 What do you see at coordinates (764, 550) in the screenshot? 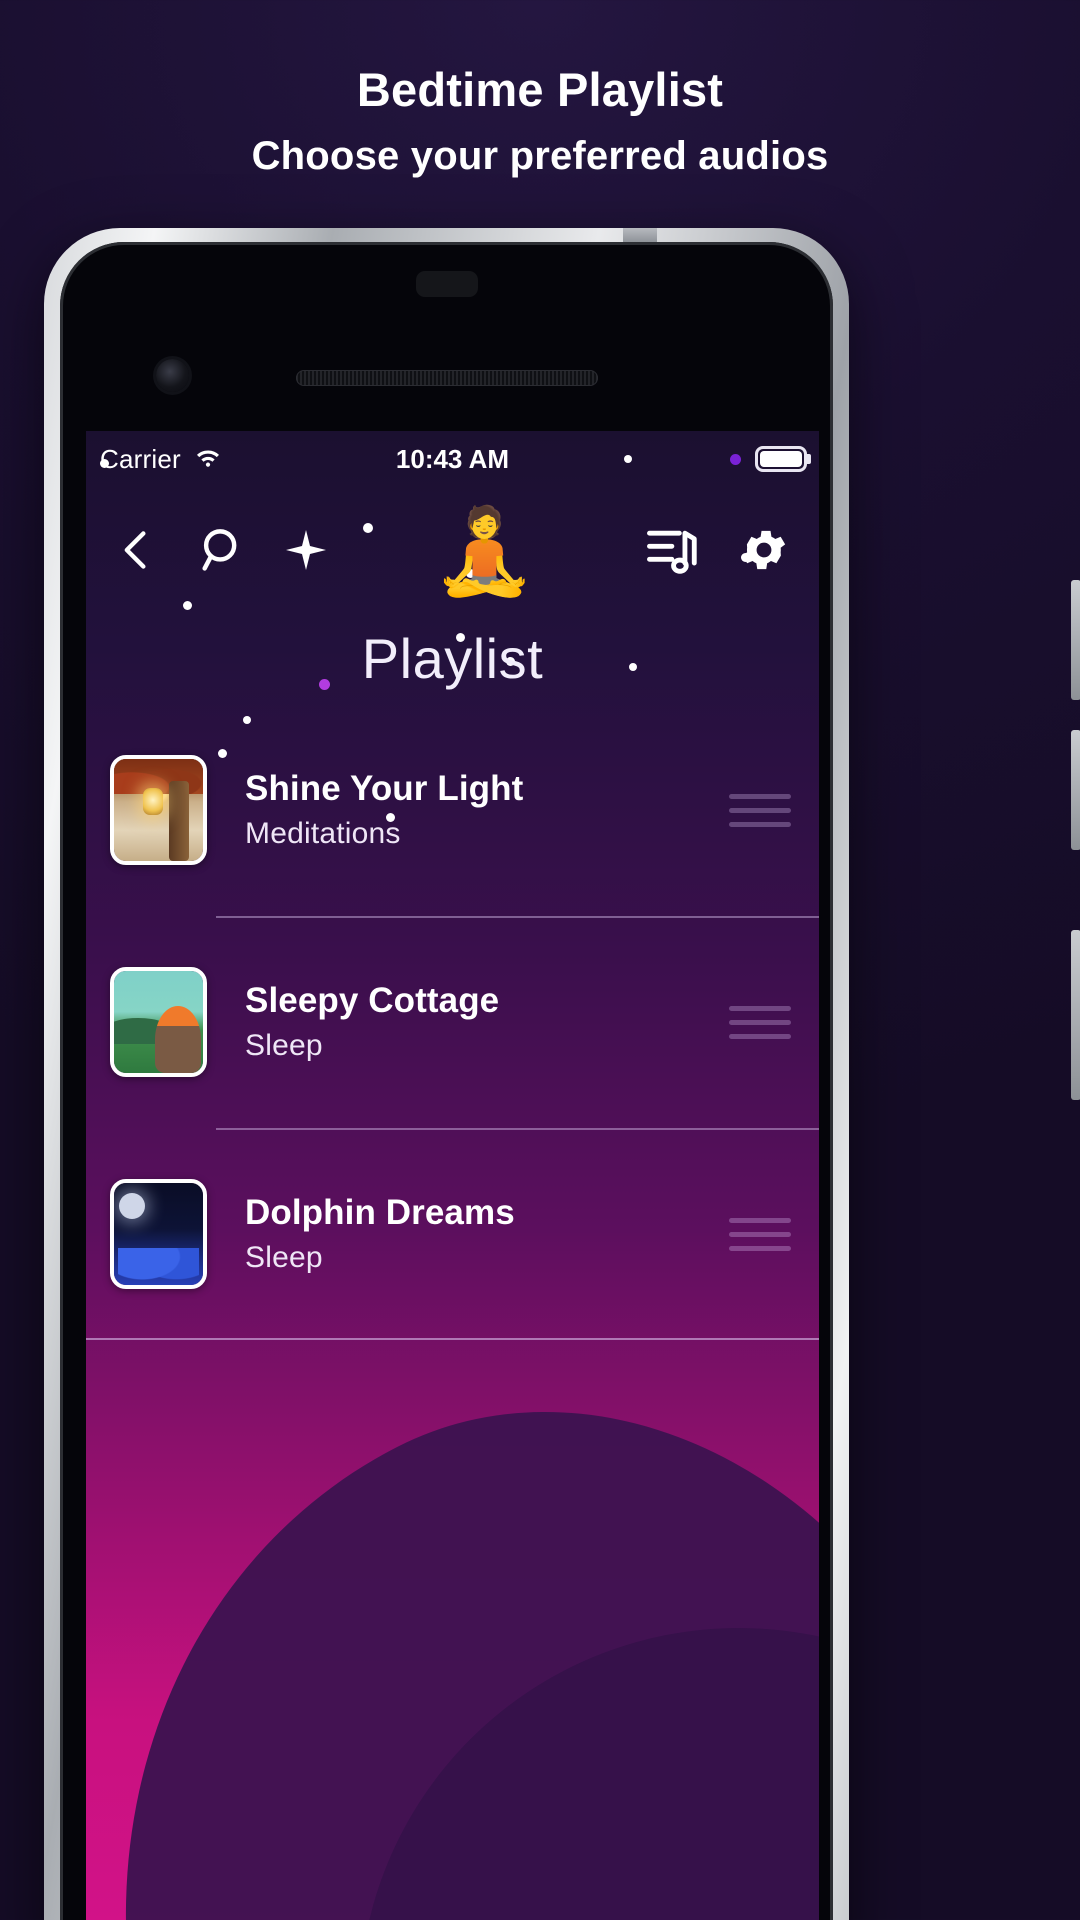
I see `gear-icon` at bounding box center [764, 550].